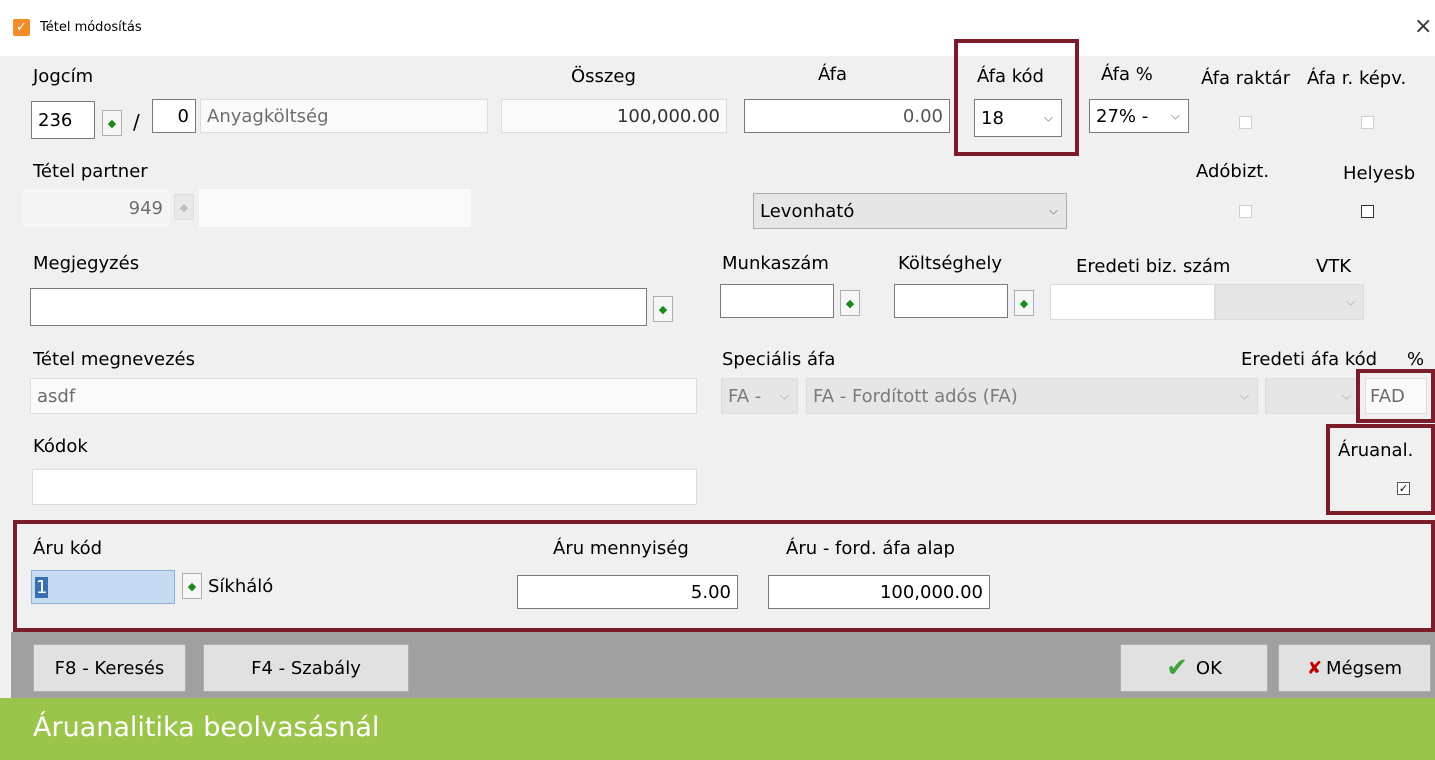 This screenshot has height=760, width=1435. I want to click on cancel-label: Mégsem, so click(1364, 668).